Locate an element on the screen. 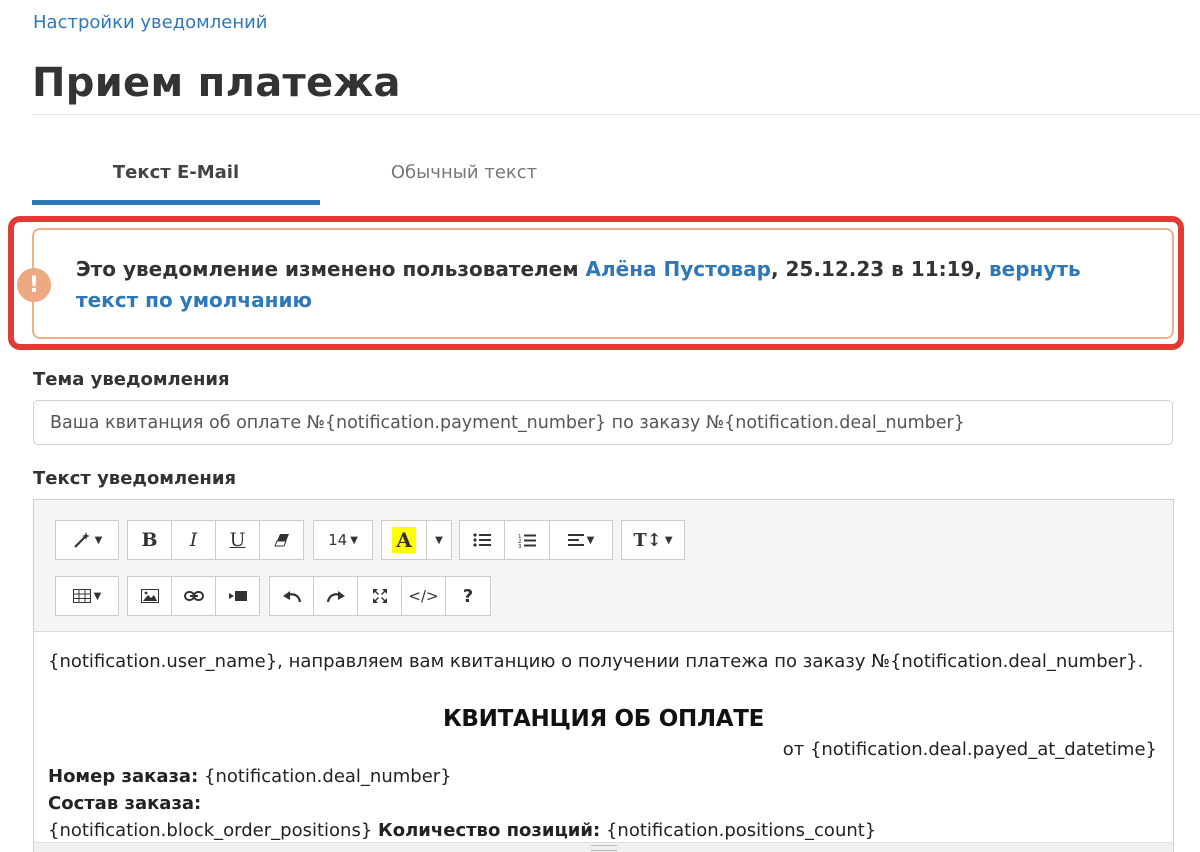 This screenshot has width=1200, height=852. redo-icon is located at coordinates (335, 597).